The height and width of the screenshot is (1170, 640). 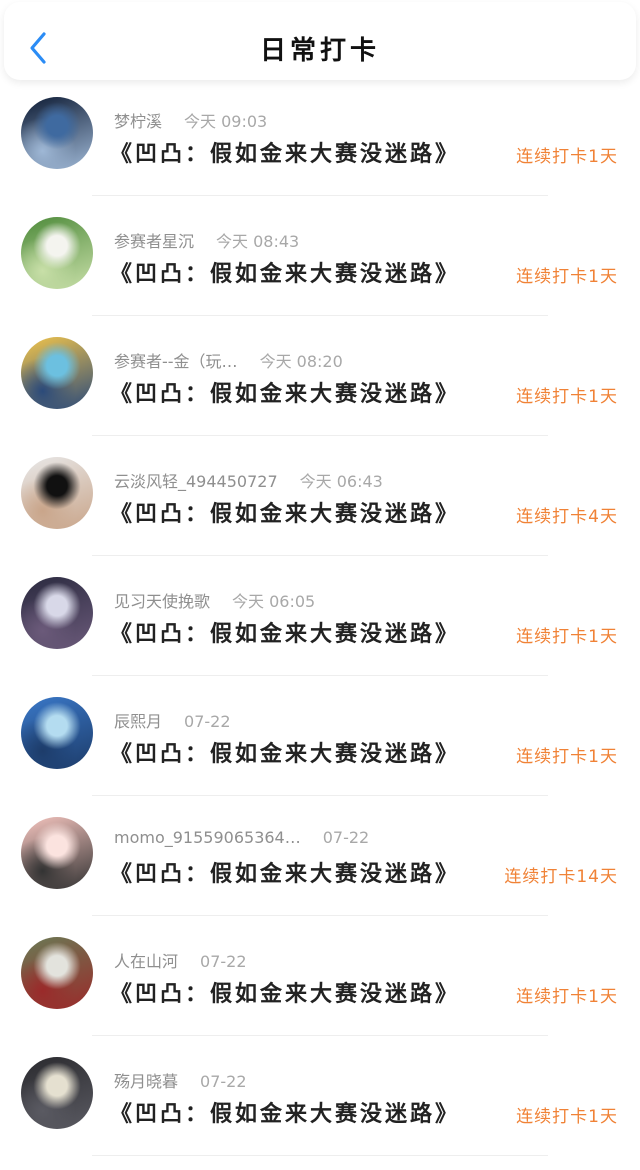 What do you see at coordinates (162, 601) in the screenshot?
I see `username: 见习天使挽歌` at bounding box center [162, 601].